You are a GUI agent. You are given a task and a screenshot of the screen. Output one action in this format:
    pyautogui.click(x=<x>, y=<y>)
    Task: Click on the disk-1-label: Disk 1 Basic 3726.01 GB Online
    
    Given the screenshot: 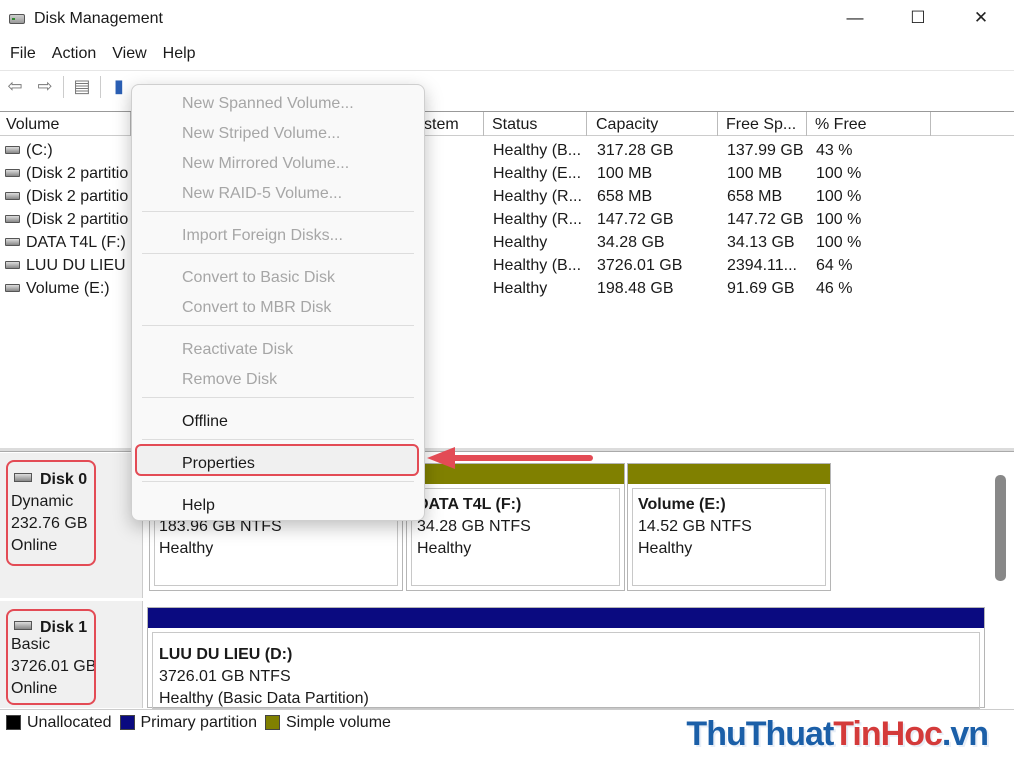 What is the action you would take?
    pyautogui.click(x=71, y=654)
    